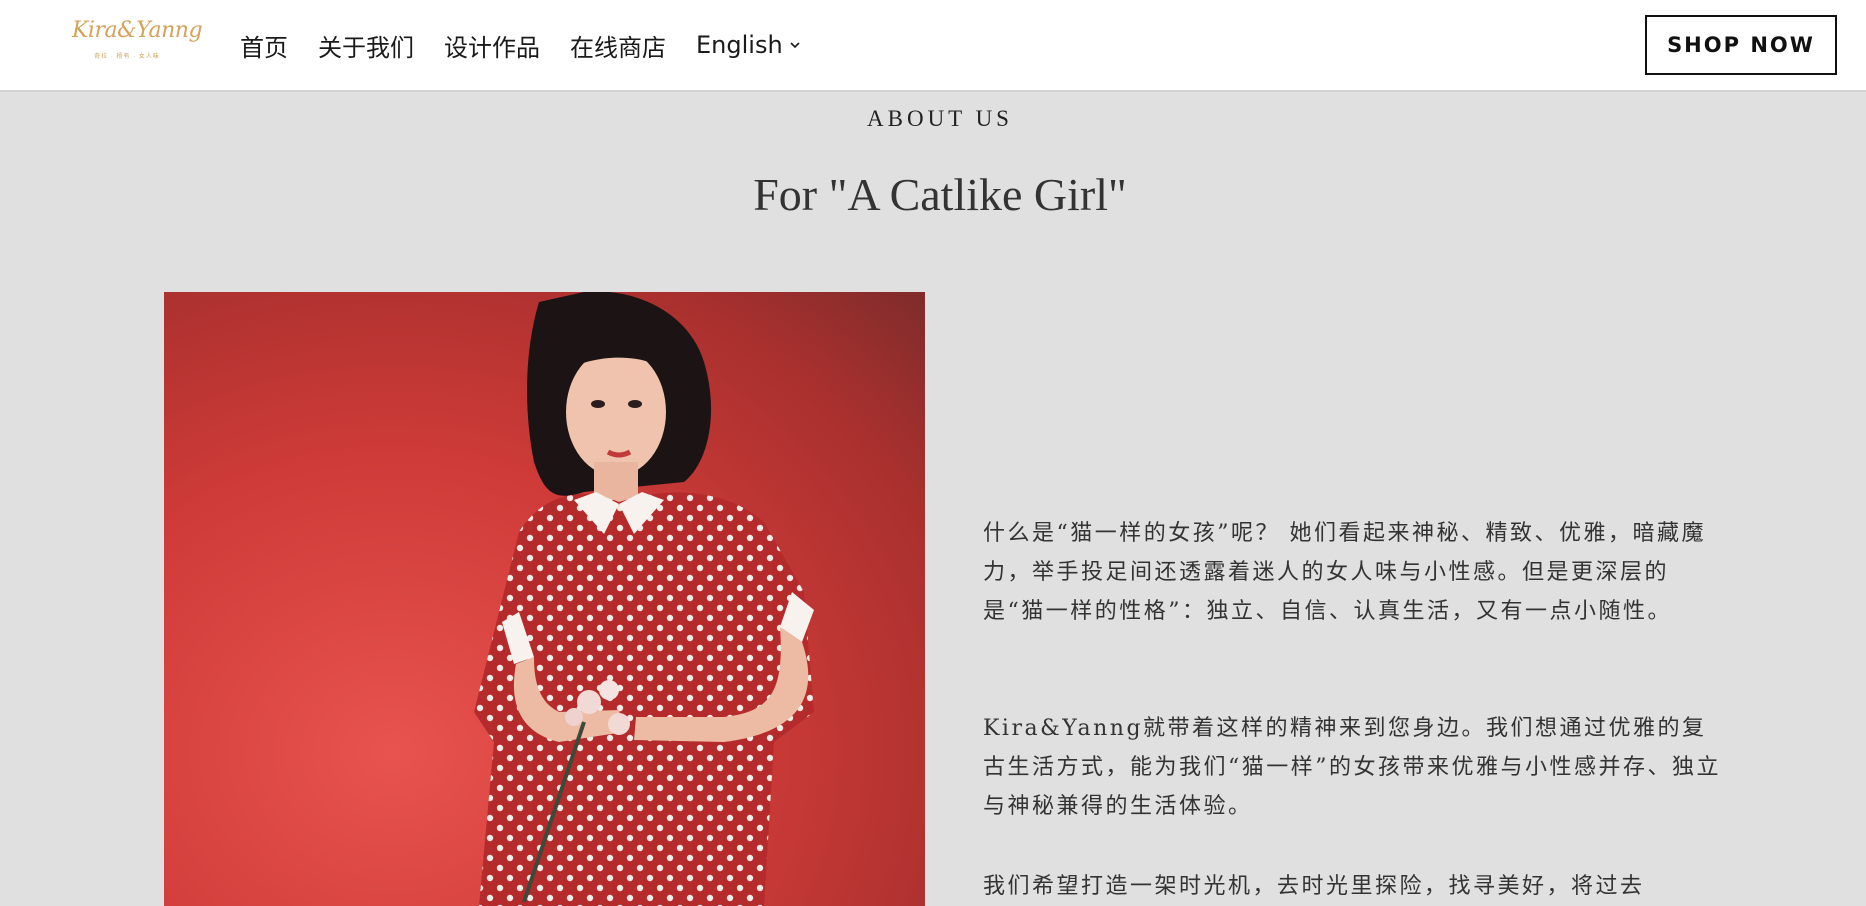 The width and height of the screenshot is (1866, 906). I want to click on language-selector: English, so click(748, 45).